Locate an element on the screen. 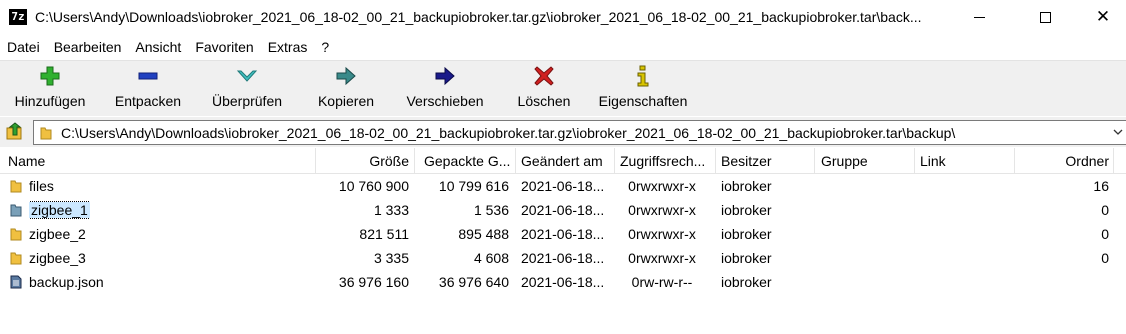 This screenshot has height=334, width=1126. close-icon: ✕ is located at coordinates (1103, 16).